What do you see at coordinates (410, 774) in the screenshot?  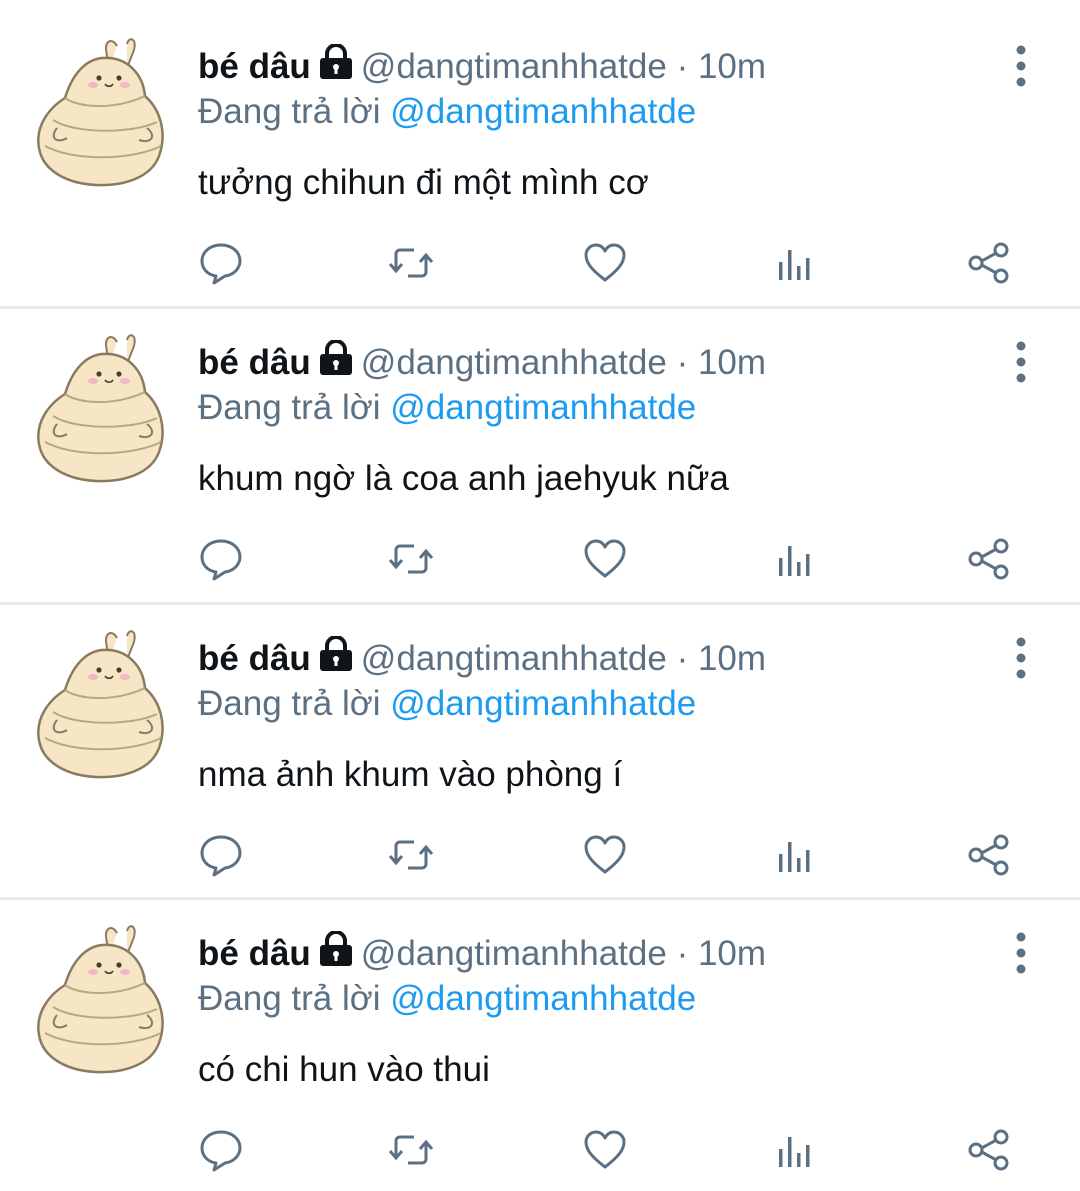 I see `tweet-text: nma ảnh khum vào phòng í` at bounding box center [410, 774].